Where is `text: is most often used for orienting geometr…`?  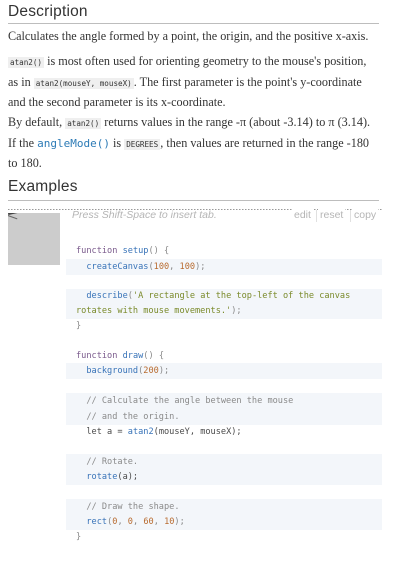
text: is most often used for orienting geometr… is located at coordinates (205, 61).